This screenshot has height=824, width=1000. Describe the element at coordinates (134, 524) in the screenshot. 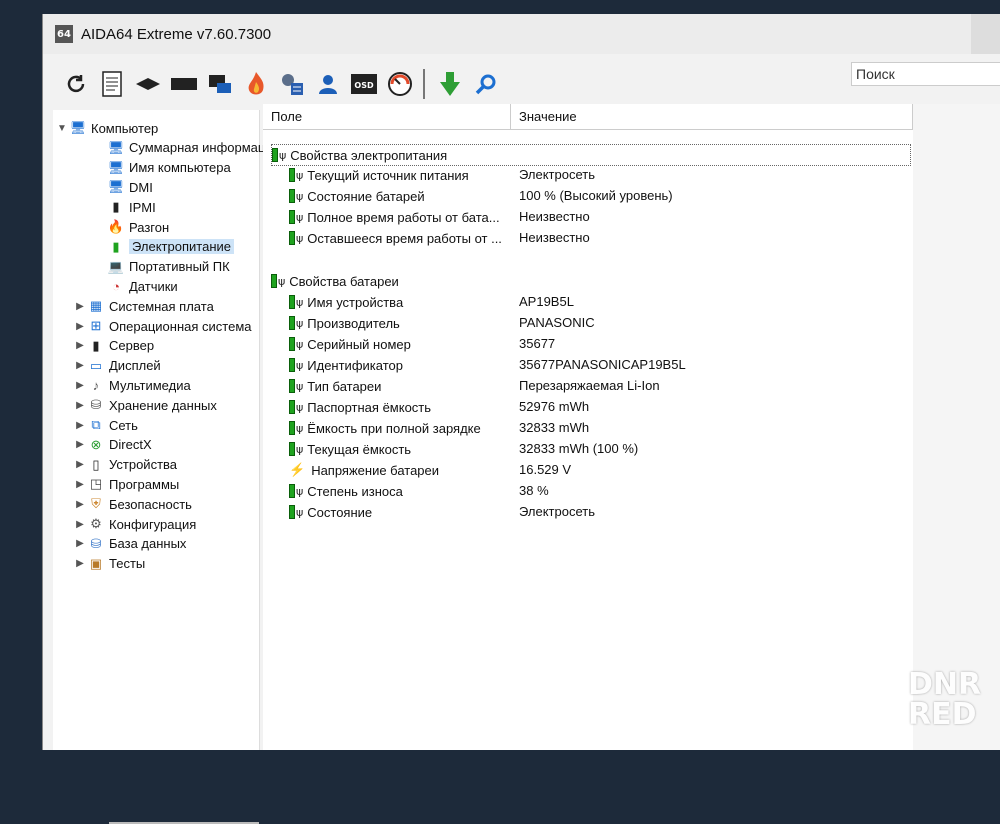

I see `tree-item: ▶ ⚙ Конфигурация` at that location.